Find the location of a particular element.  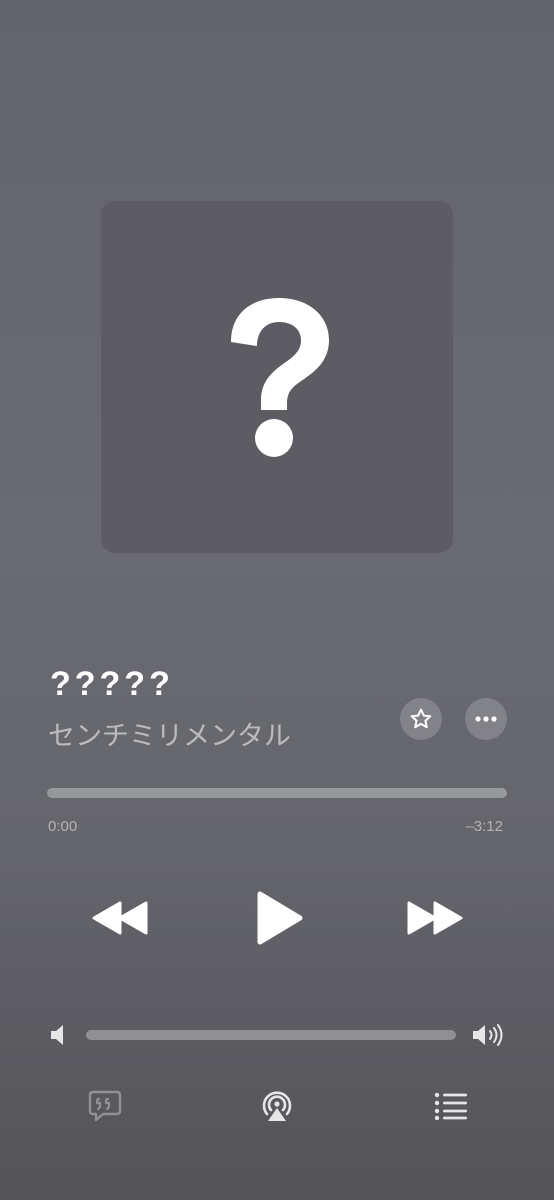

track-title: ????? is located at coordinates (112, 684).